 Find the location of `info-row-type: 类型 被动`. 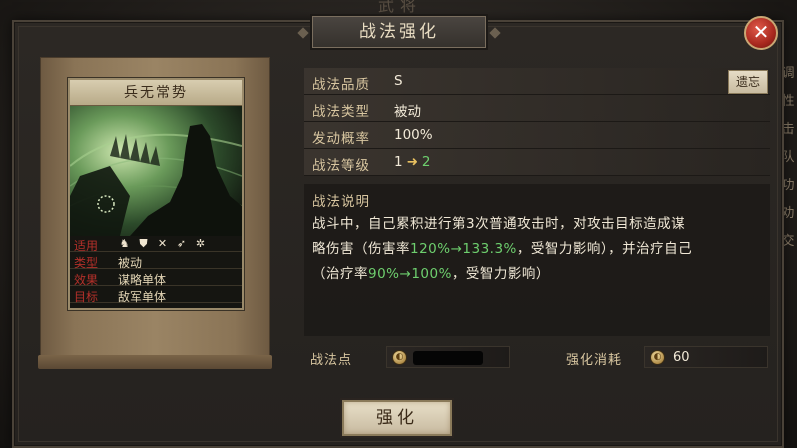

info-row-type: 类型 被动 is located at coordinates (156, 261).